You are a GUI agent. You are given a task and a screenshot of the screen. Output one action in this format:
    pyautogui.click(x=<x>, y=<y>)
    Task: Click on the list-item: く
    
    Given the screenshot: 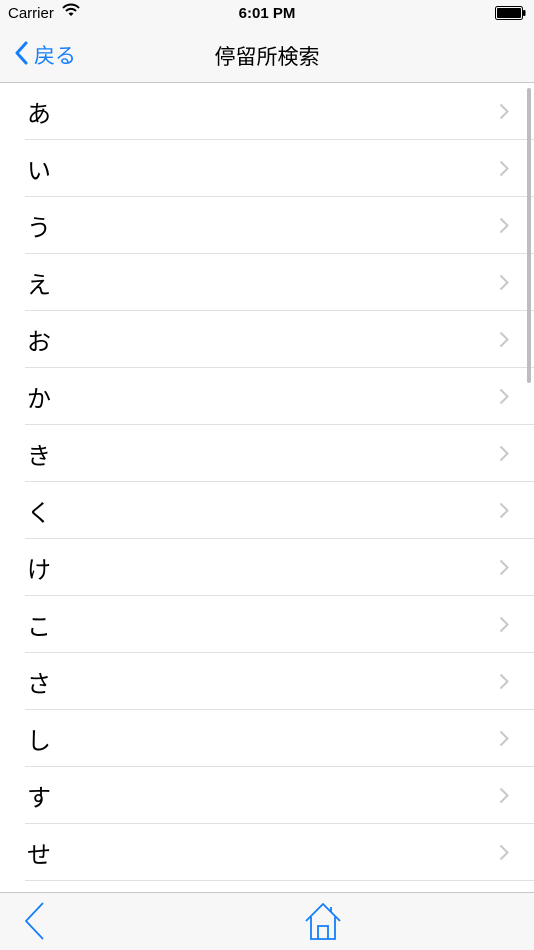 What is the action you would take?
    pyautogui.click(x=267, y=510)
    